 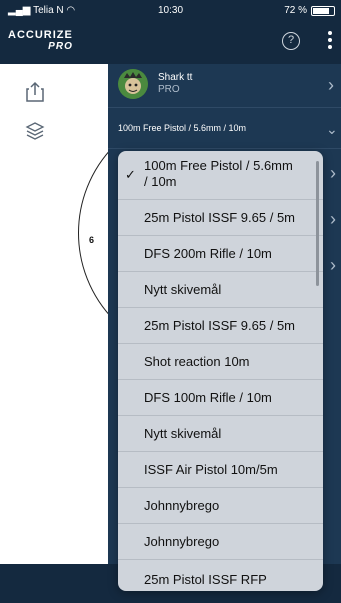 I want to click on more-icon, so click(x=330, y=42).